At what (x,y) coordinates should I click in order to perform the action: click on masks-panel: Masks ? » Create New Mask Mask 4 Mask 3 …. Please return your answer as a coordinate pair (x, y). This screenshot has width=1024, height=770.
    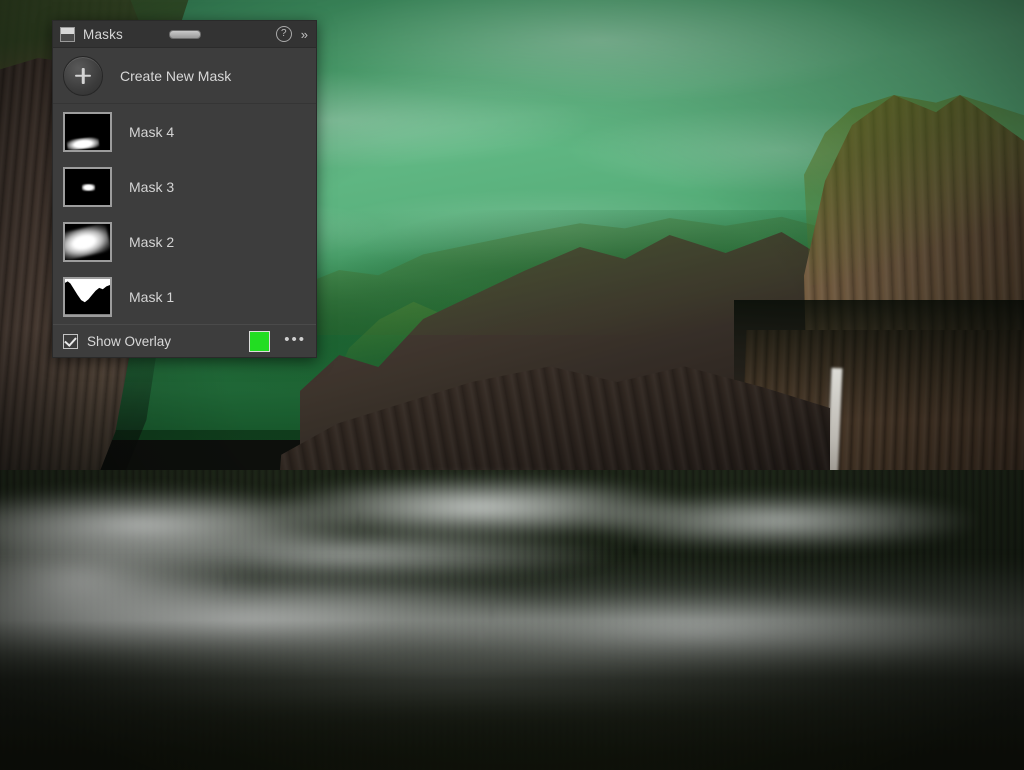
    Looking at the image, I should click on (184, 189).